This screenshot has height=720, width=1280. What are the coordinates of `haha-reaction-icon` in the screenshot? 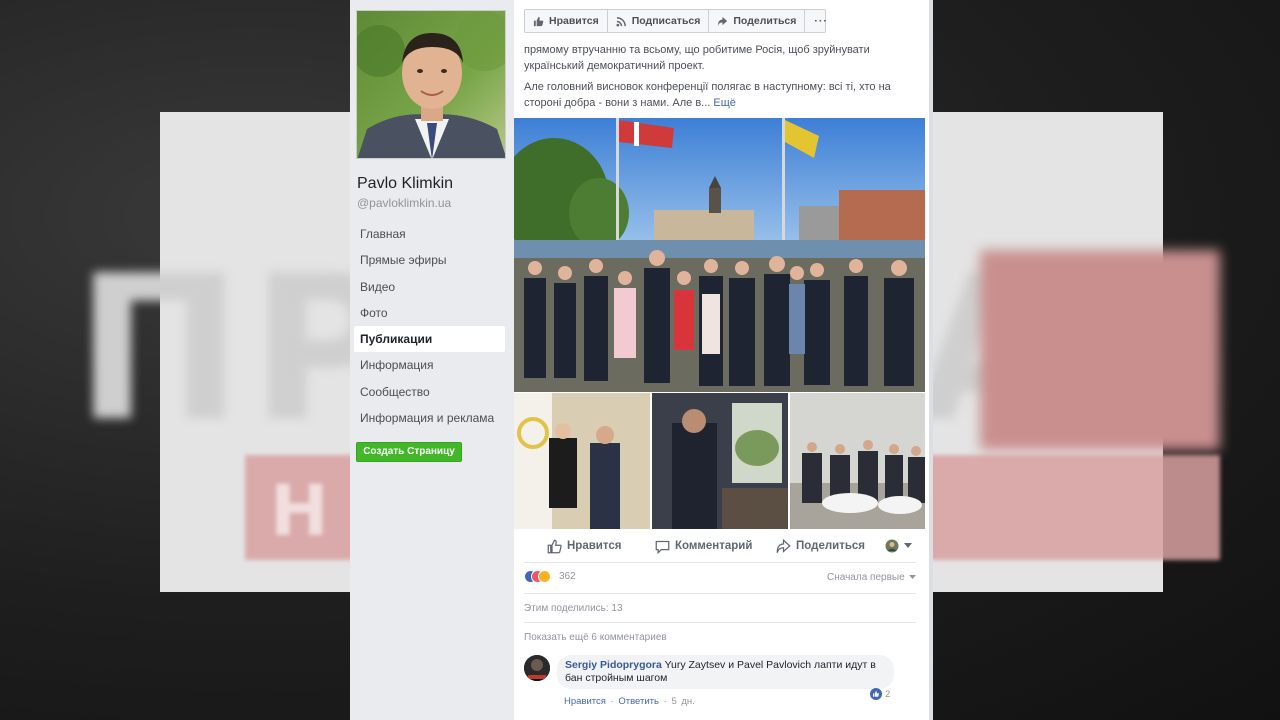 It's located at (544, 576).